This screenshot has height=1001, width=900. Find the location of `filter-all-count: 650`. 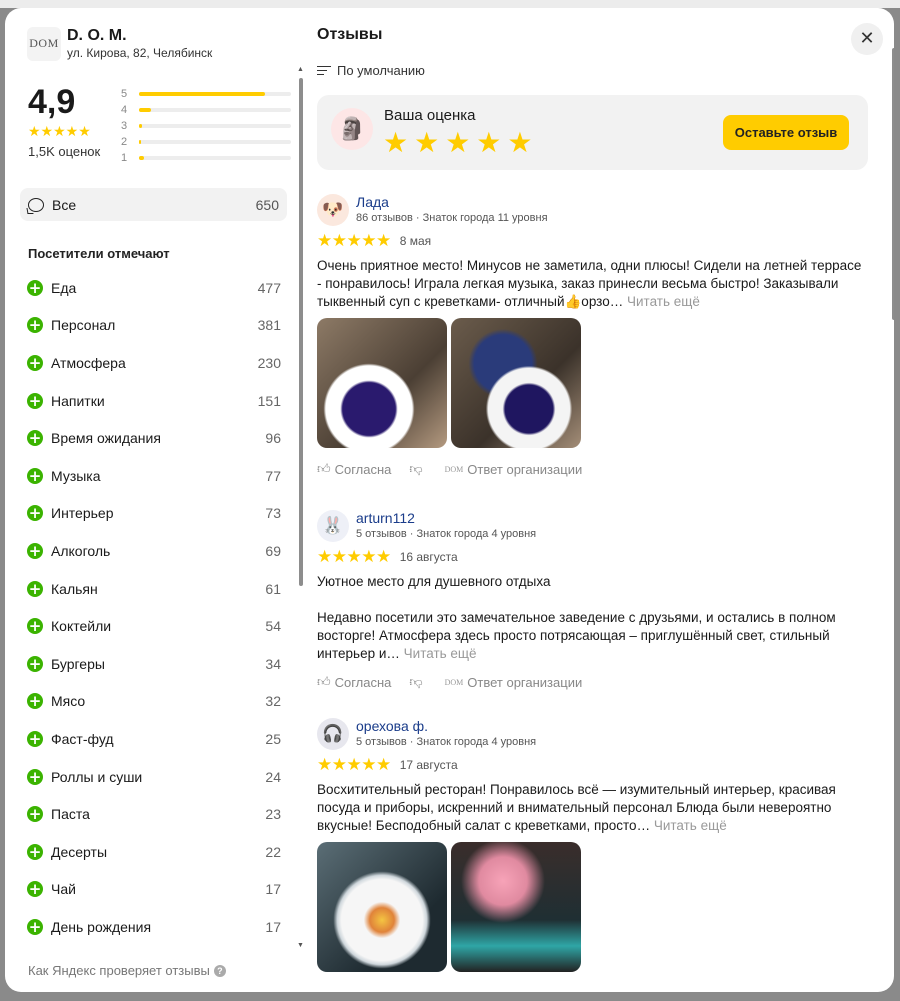

filter-all-count: 650 is located at coordinates (267, 204).